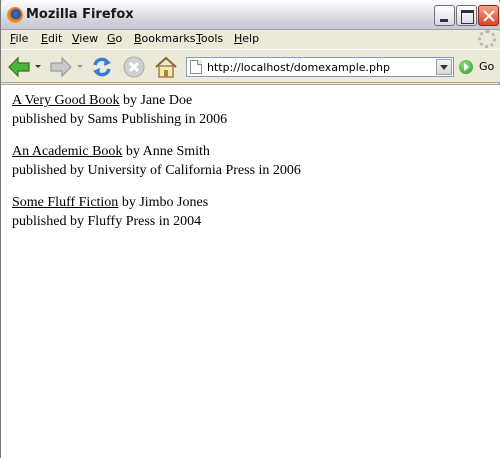 The height and width of the screenshot is (458, 500). I want to click on forward-dropdown-icon, so click(80, 66).